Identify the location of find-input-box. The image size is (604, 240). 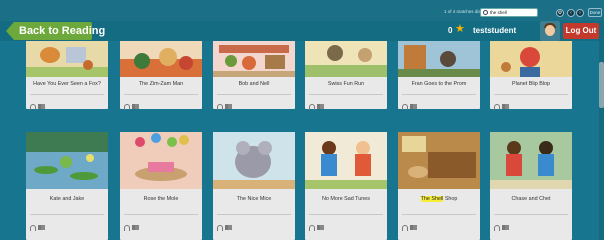
(509, 12).